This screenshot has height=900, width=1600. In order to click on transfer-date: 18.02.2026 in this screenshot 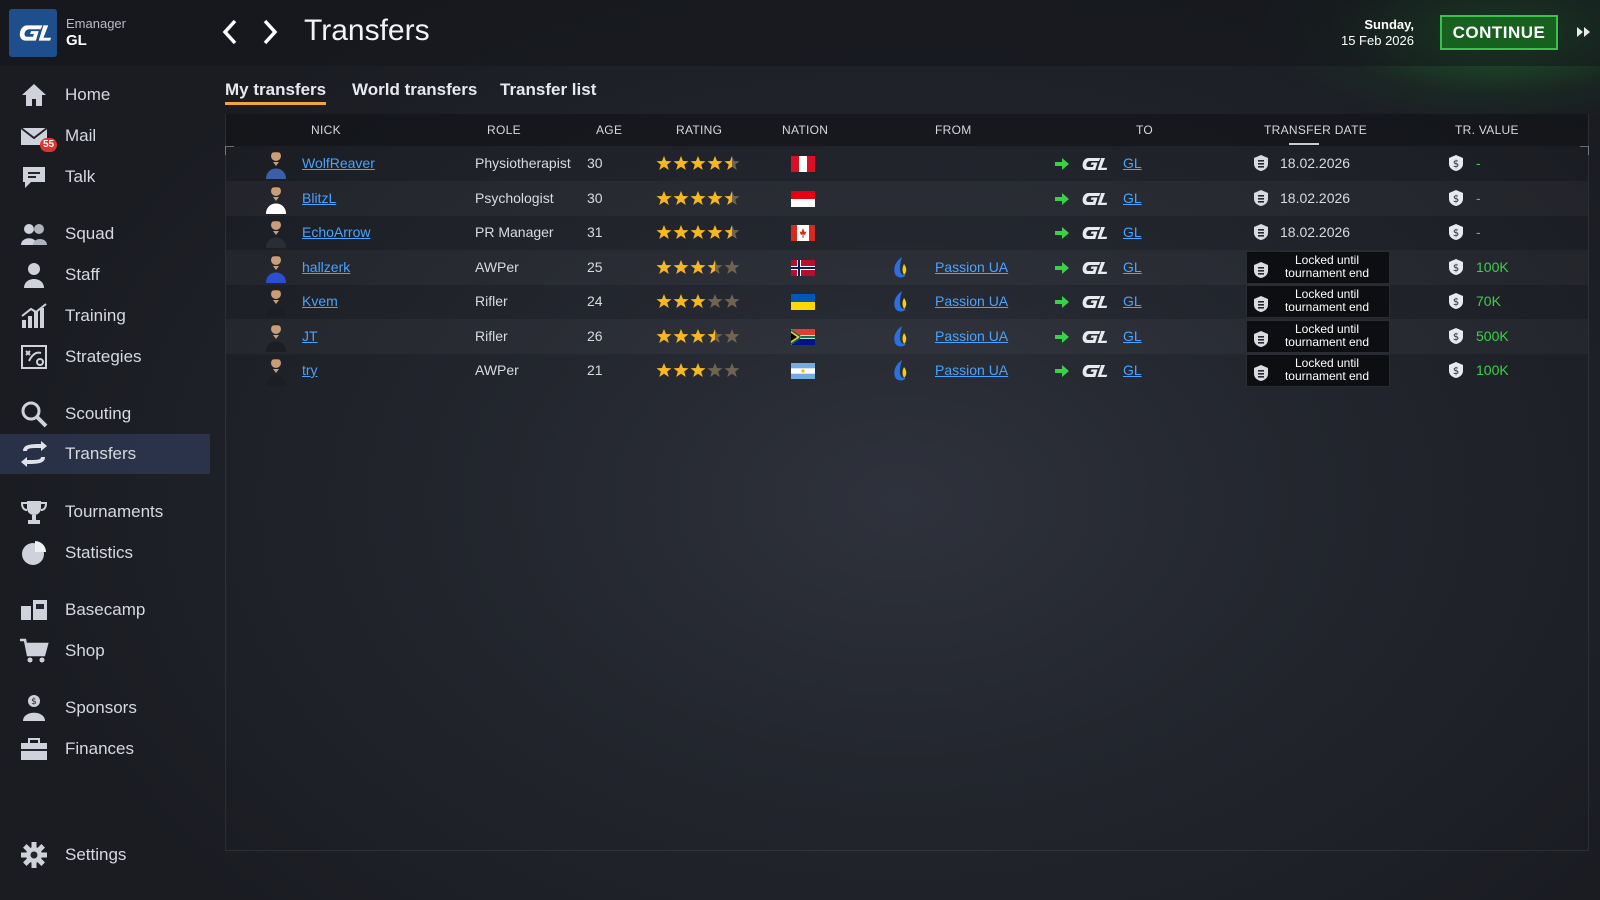, I will do `click(1315, 232)`.